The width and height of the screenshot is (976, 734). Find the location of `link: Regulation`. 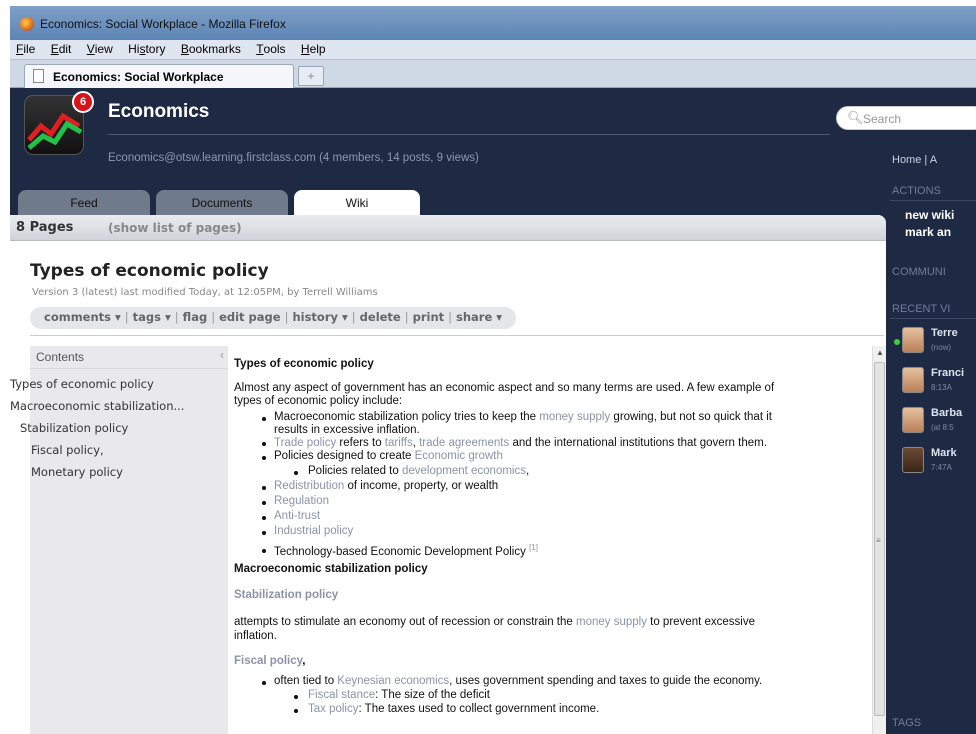

link: Regulation is located at coordinates (301, 501).